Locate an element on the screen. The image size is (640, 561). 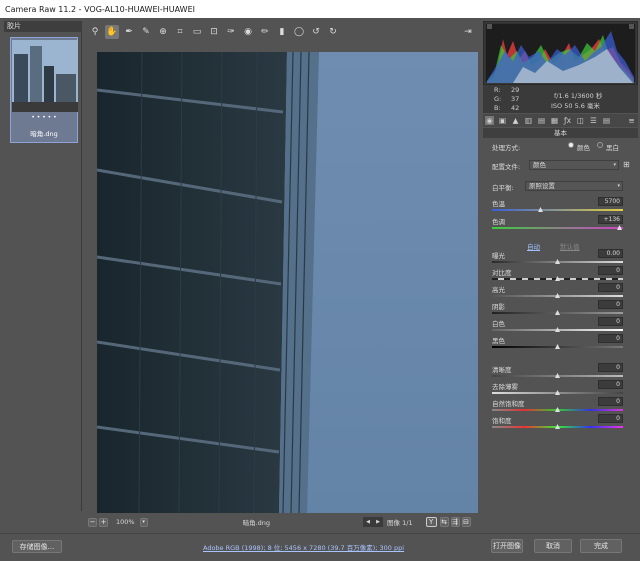
tab-effects-icon: ƒx is located at coordinates (567, 120).